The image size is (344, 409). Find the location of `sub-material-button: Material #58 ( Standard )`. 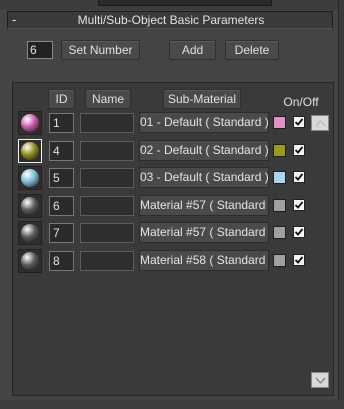

sub-material-button: Material #58 ( Standard ) is located at coordinates (204, 260).